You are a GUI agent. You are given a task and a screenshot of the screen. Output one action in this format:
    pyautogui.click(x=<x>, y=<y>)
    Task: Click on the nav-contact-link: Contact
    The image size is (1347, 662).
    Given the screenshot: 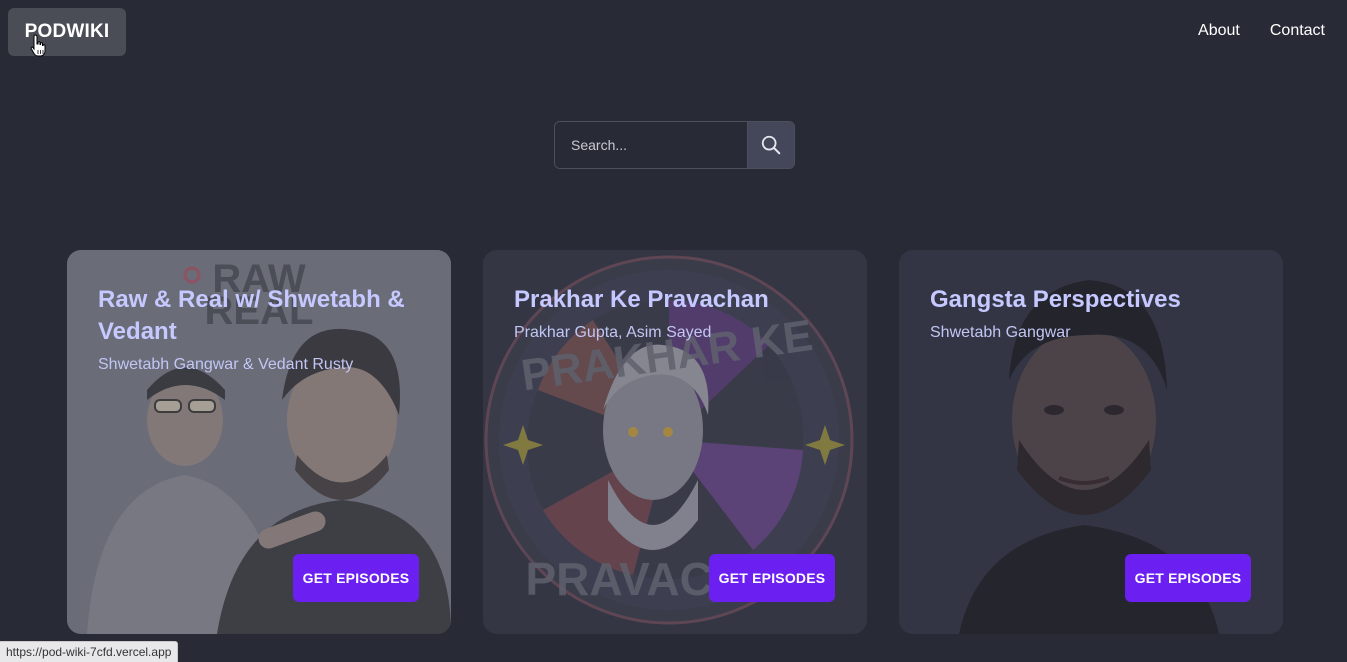 What is the action you would take?
    pyautogui.click(x=1297, y=31)
    